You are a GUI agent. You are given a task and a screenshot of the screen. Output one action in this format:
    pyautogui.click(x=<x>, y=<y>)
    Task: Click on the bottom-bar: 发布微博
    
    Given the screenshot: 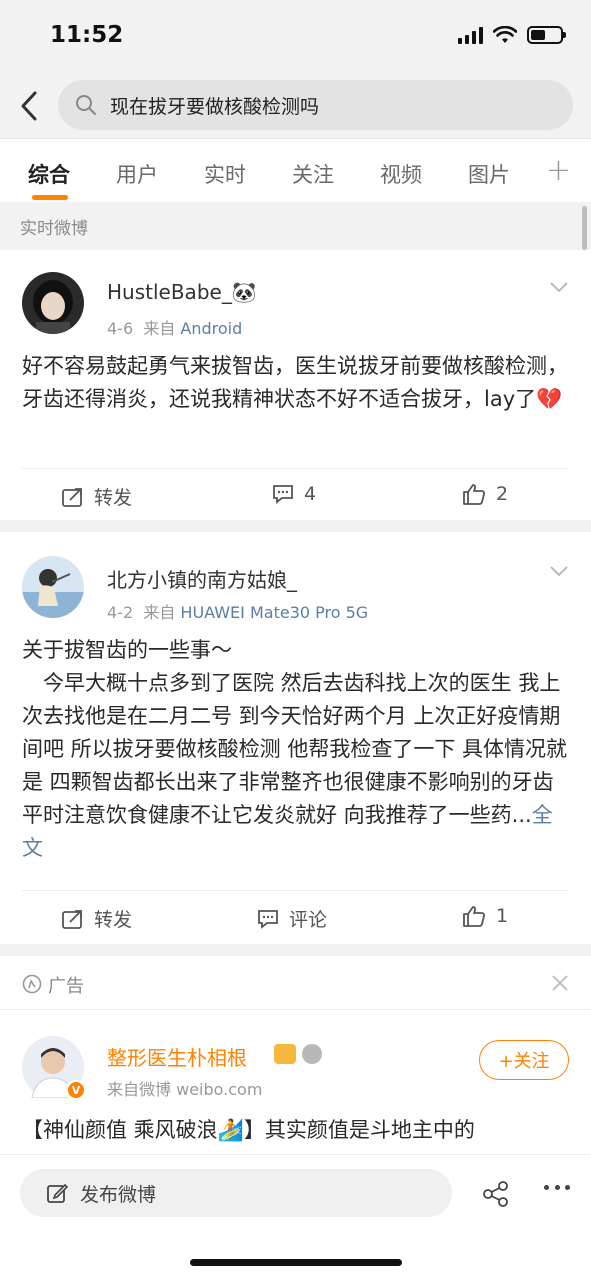 What is the action you would take?
    pyautogui.click(x=295, y=1216)
    